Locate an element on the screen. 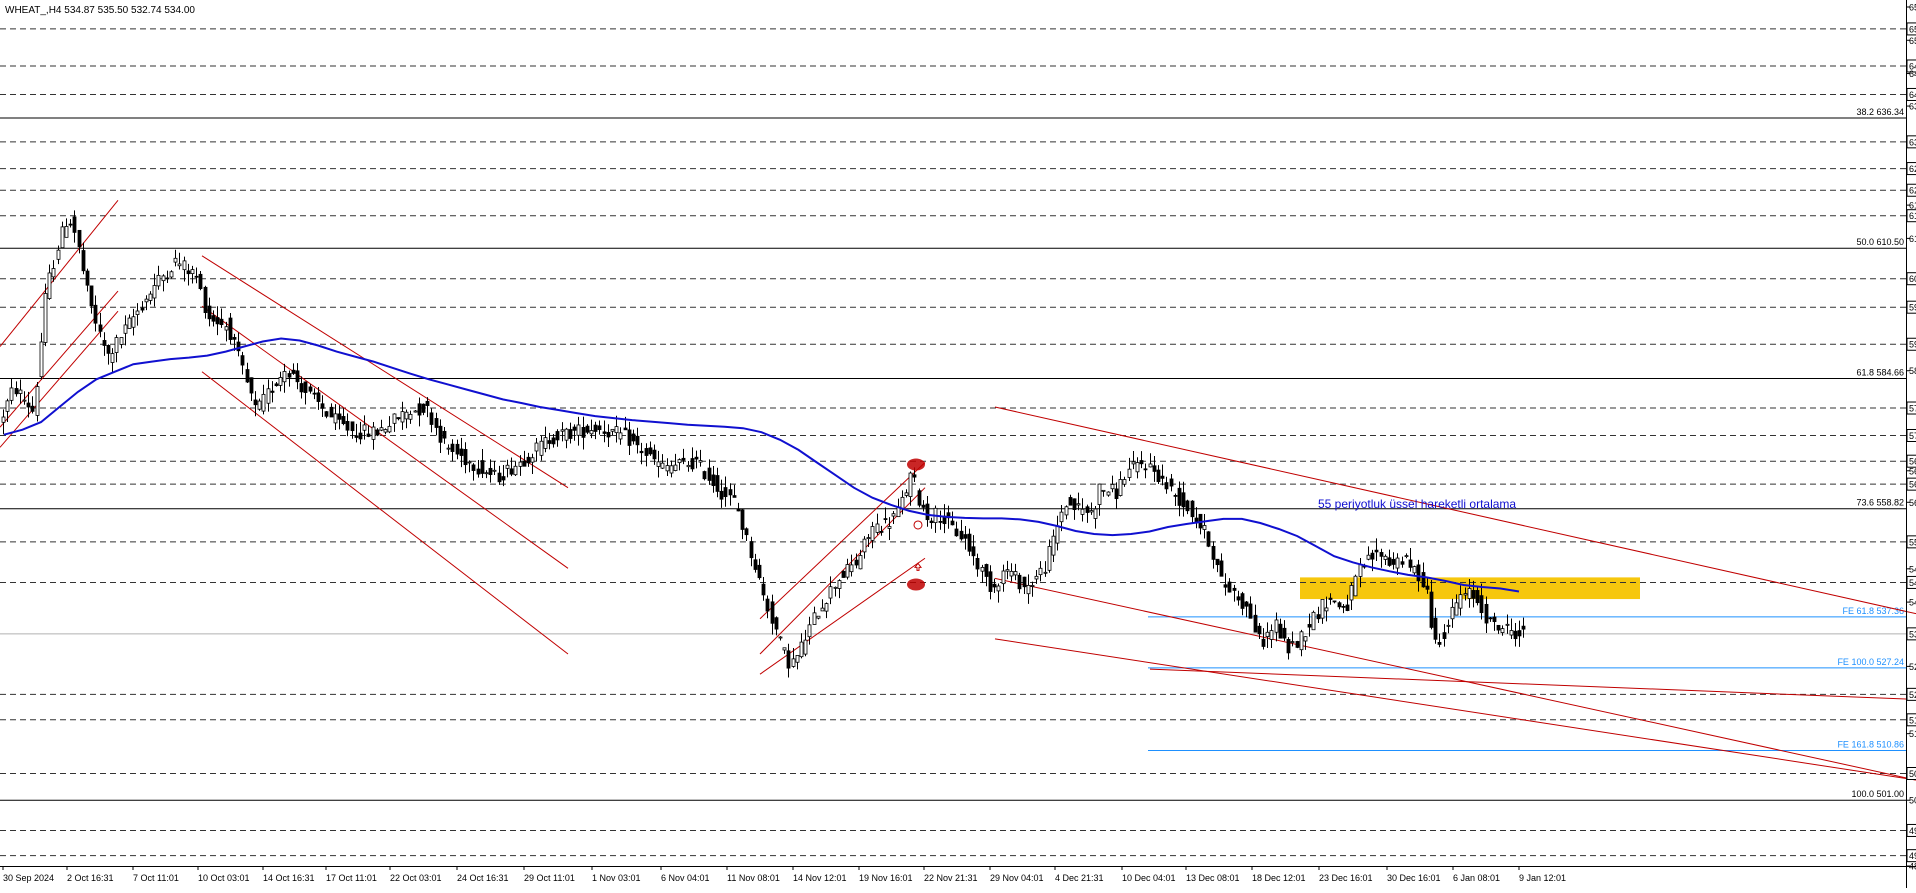  y-tick-label-25: 544.20 is located at coordinates (1912, 583).